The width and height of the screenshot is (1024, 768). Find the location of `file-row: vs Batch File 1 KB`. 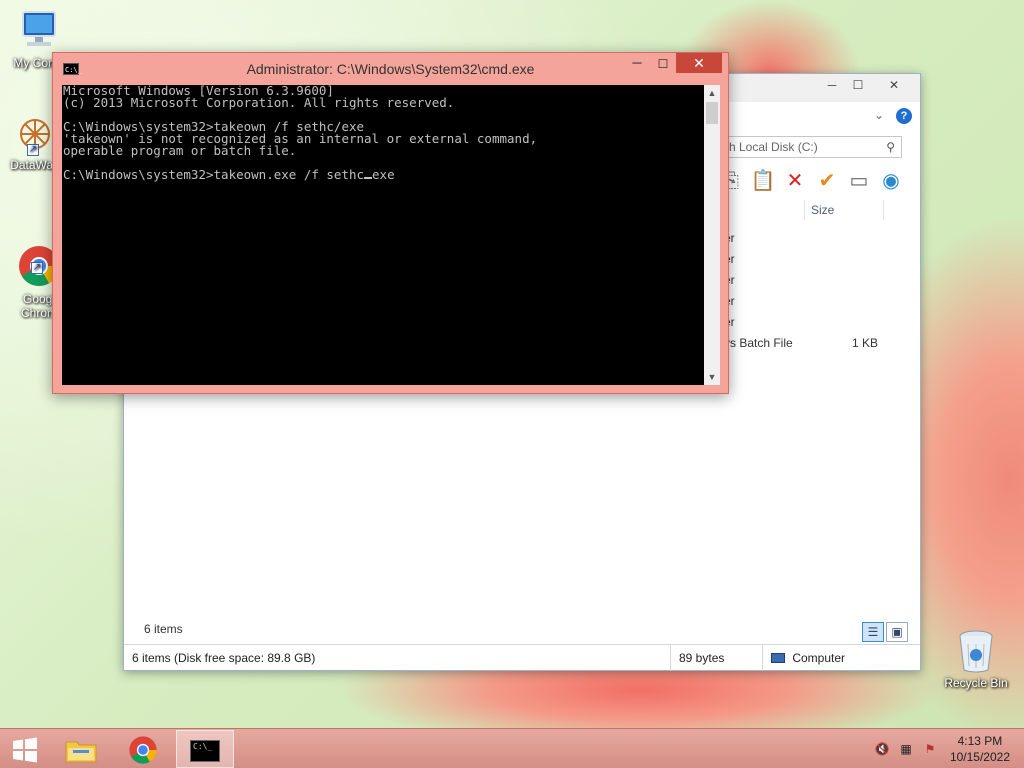

file-row: vs Batch File 1 KB is located at coordinates (804, 343).